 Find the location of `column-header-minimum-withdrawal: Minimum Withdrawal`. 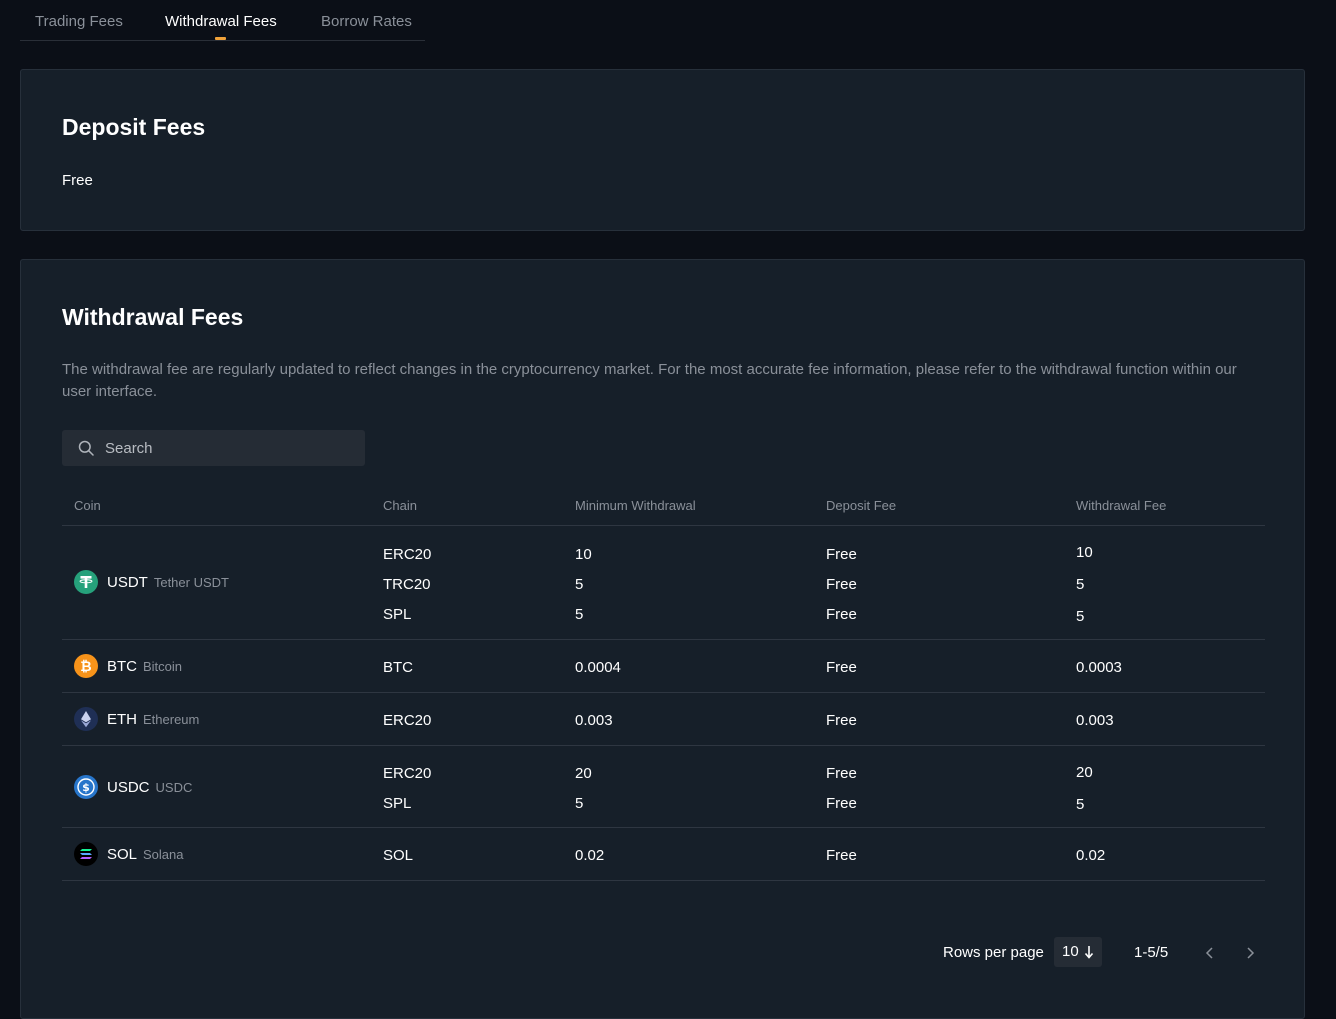

column-header-minimum-withdrawal: Minimum Withdrawal is located at coordinates (635, 505).